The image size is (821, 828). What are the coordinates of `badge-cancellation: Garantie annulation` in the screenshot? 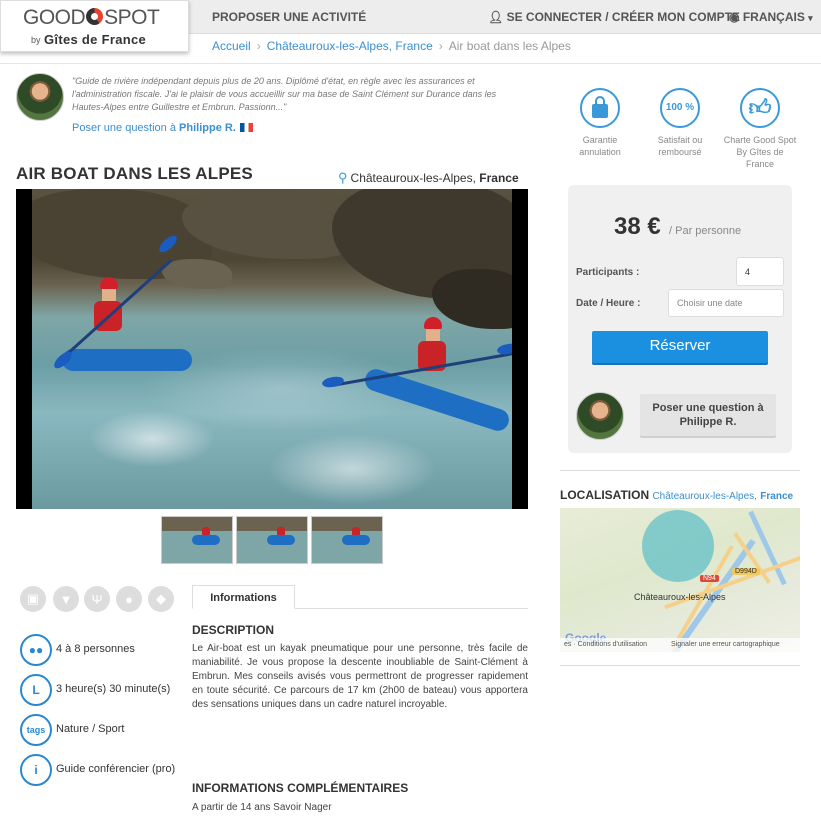 It's located at (600, 123).